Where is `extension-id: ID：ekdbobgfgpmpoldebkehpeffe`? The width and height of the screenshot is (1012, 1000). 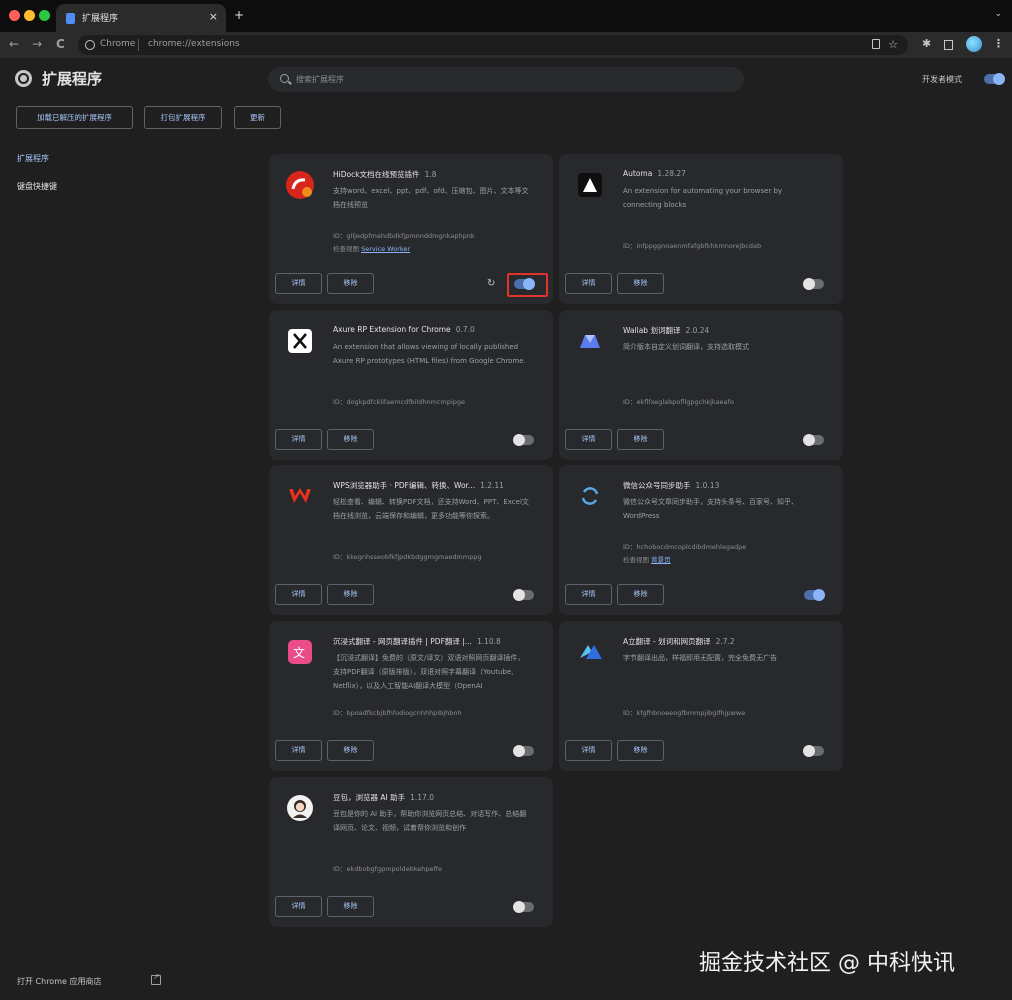
extension-id: ID：ekdbobgfgpmpoldebkehpeffe is located at coordinates (387, 868).